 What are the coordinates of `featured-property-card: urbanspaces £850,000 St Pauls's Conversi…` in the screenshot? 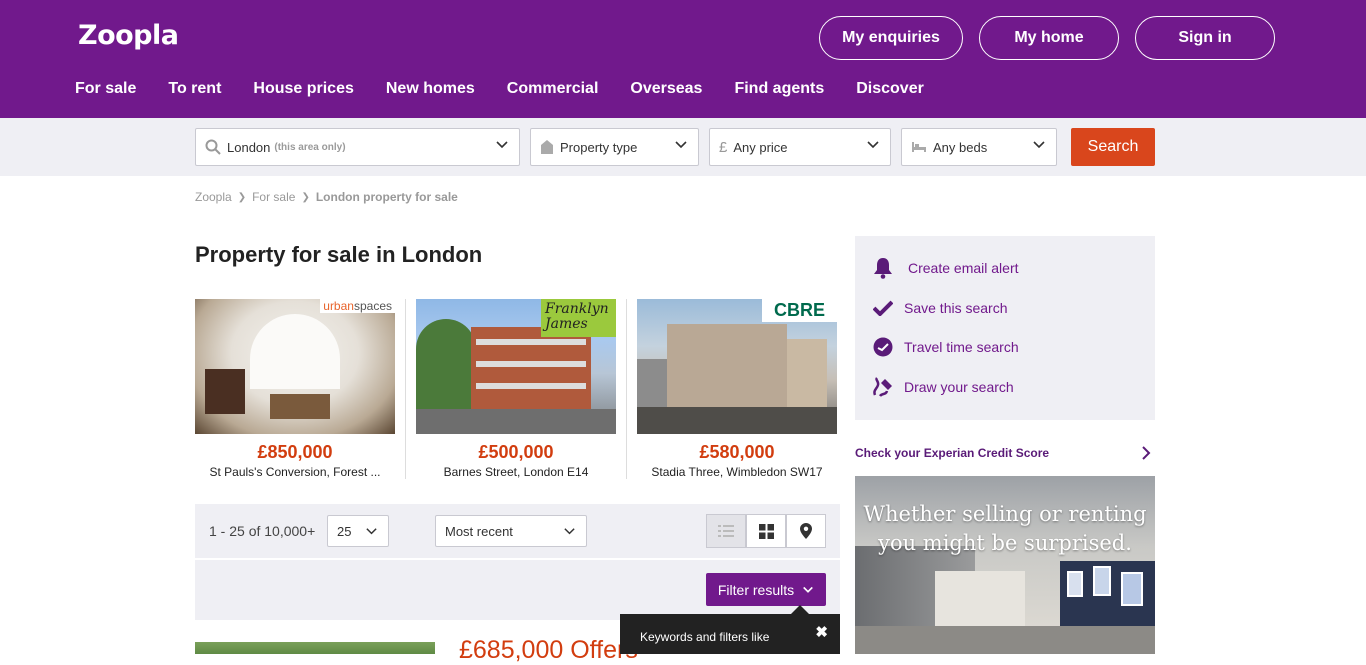 It's located at (295, 389).